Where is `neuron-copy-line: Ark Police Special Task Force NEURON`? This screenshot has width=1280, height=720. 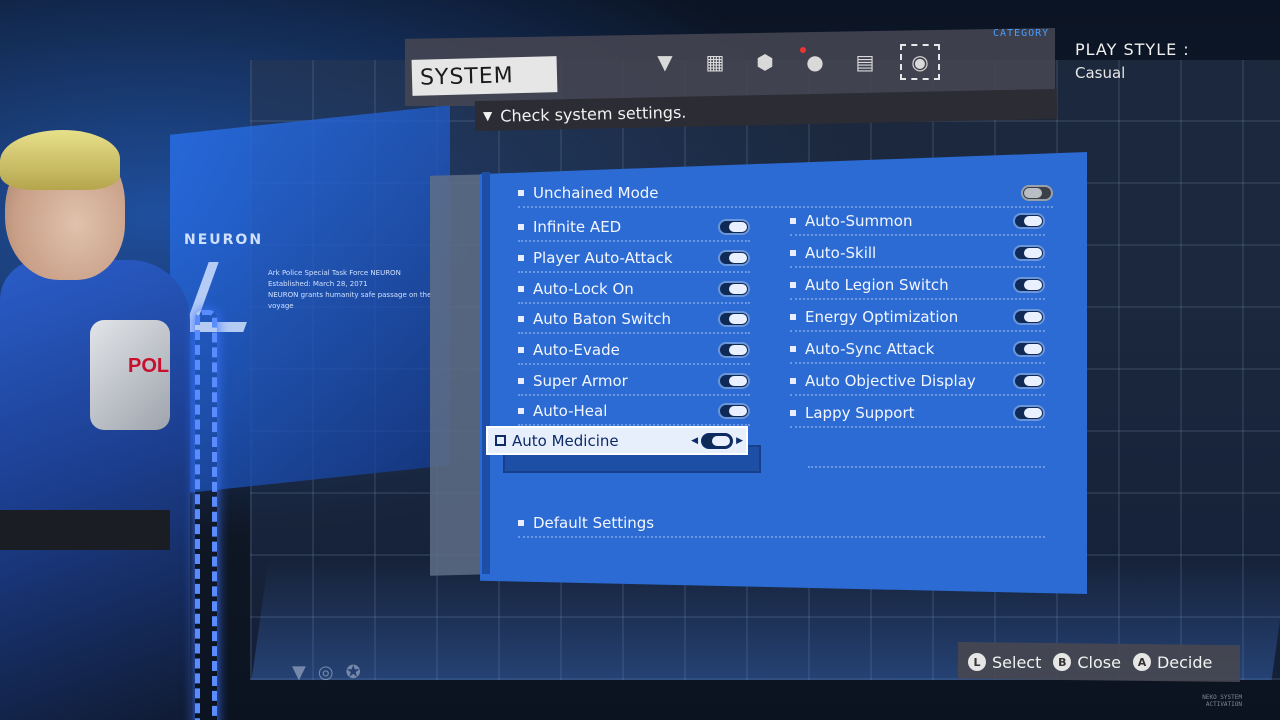 neuron-copy-line: Ark Police Special Task Force NEURON is located at coordinates (334, 273).